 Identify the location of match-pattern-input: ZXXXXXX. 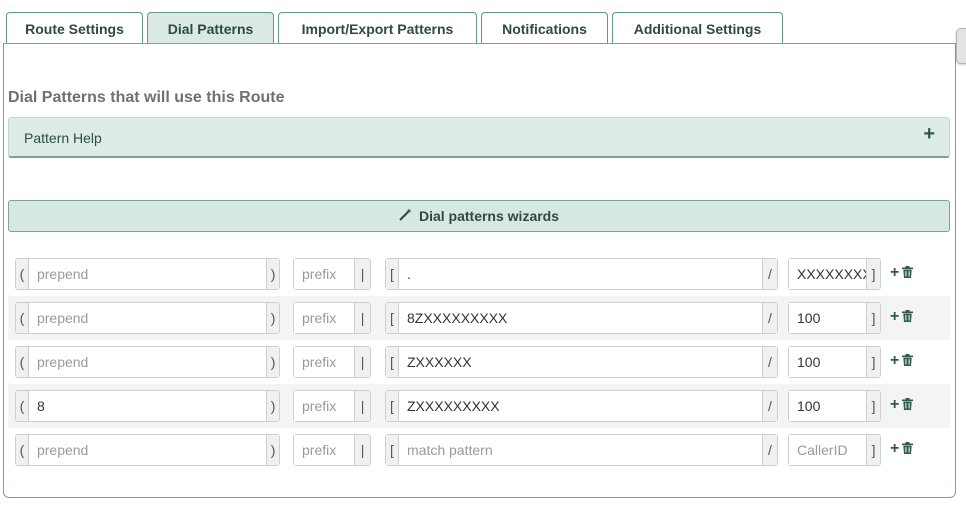
(580, 362).